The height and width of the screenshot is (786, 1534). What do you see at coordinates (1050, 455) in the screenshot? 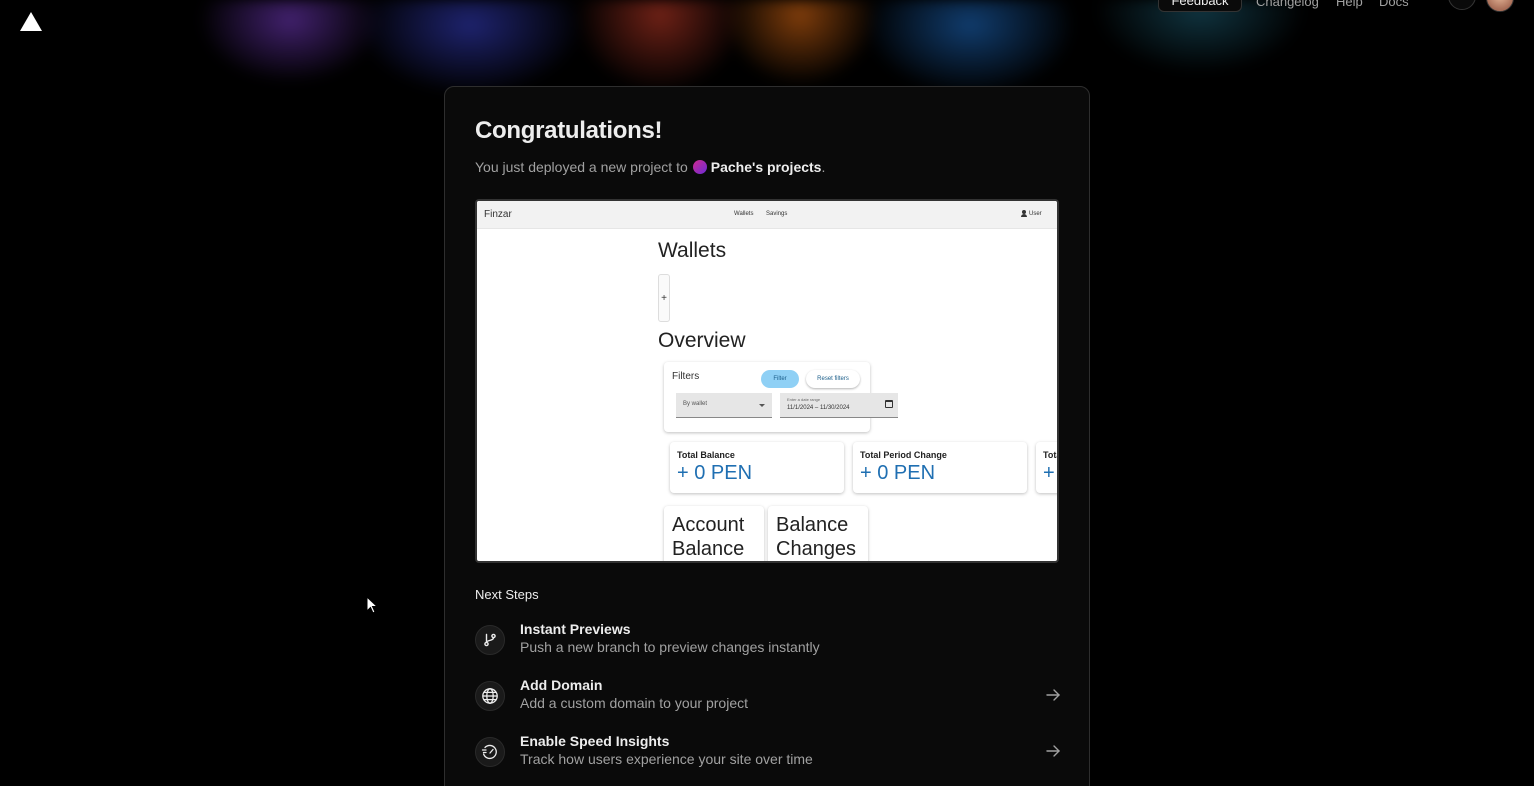
I see `preview-stat-label: Tota` at bounding box center [1050, 455].